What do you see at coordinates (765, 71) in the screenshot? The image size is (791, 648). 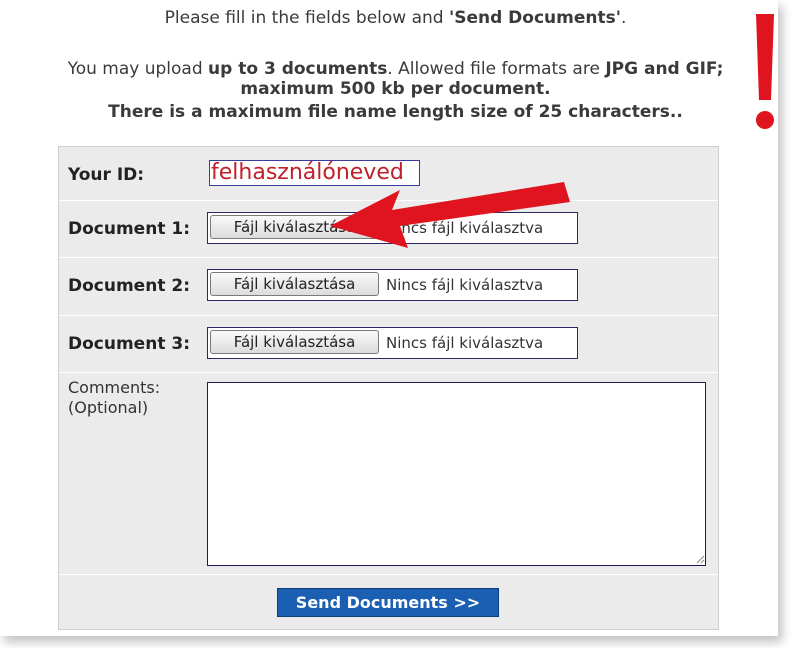 I see `exclamation-icon` at bounding box center [765, 71].